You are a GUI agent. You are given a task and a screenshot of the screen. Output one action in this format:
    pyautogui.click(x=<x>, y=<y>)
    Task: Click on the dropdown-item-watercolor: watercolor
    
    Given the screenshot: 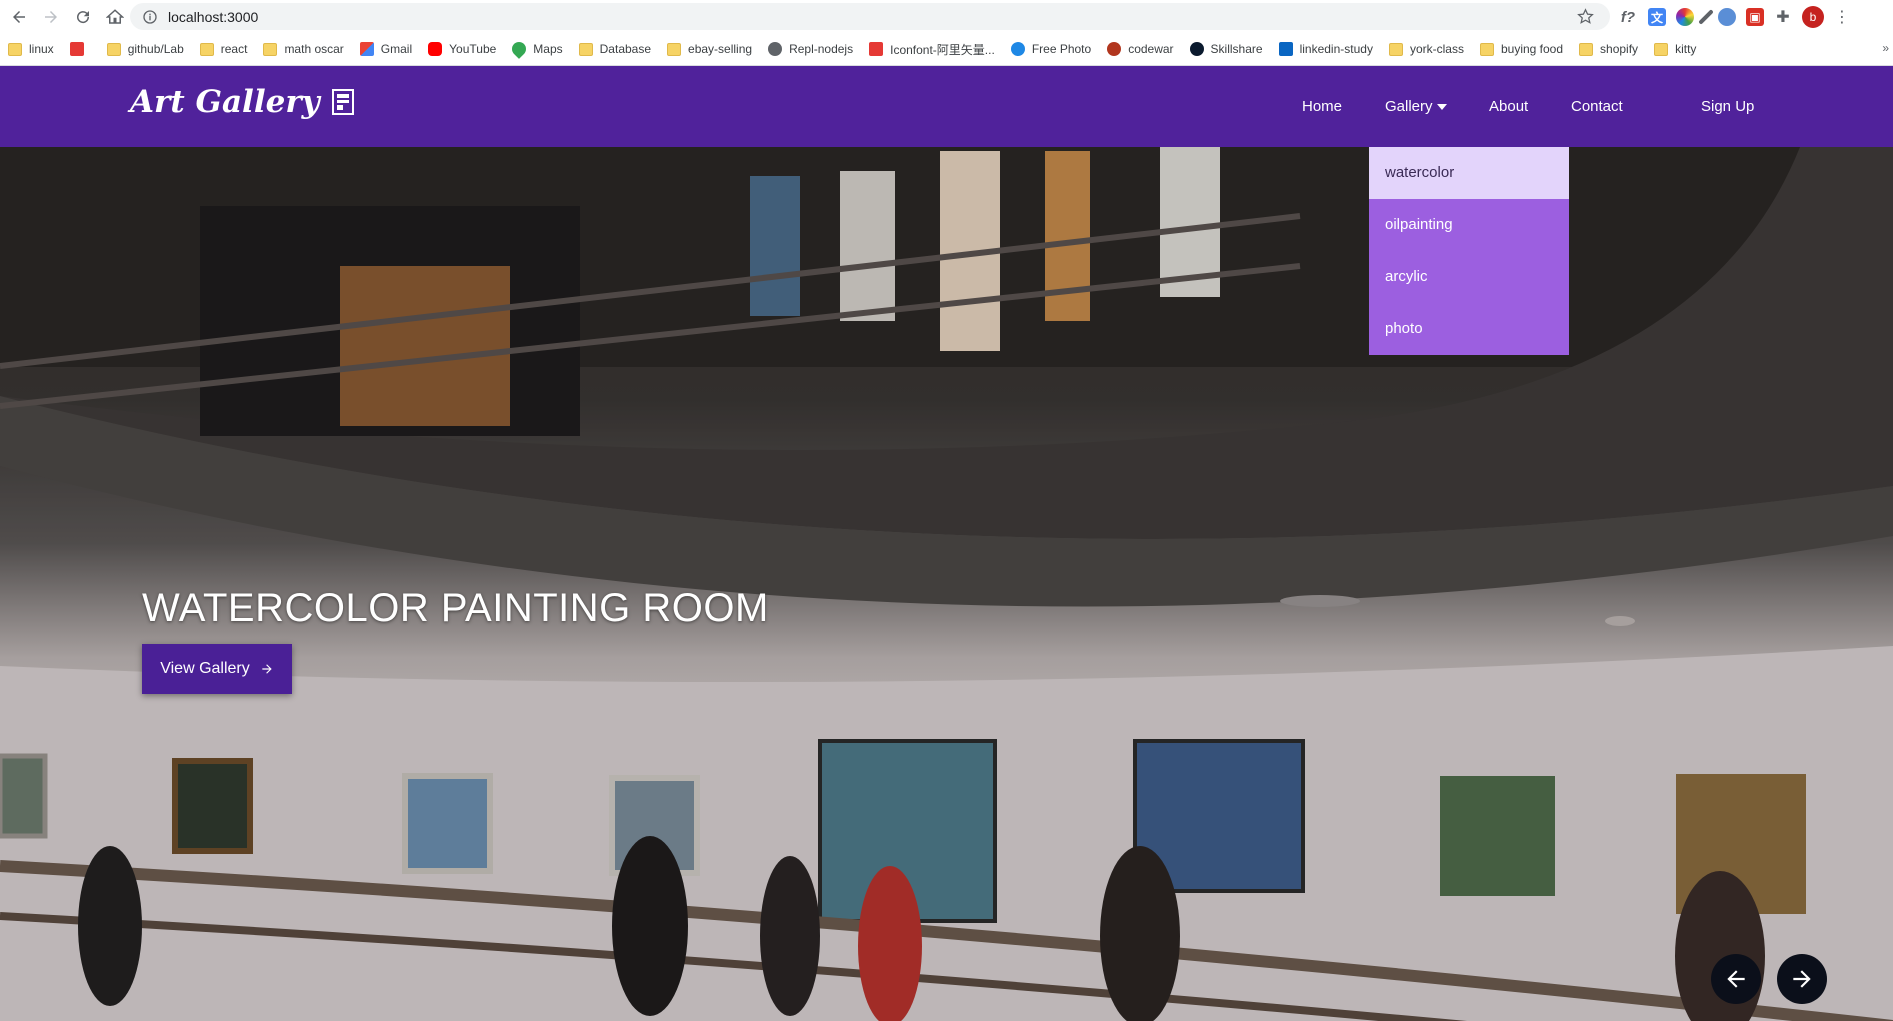 What is the action you would take?
    pyautogui.click(x=1469, y=173)
    